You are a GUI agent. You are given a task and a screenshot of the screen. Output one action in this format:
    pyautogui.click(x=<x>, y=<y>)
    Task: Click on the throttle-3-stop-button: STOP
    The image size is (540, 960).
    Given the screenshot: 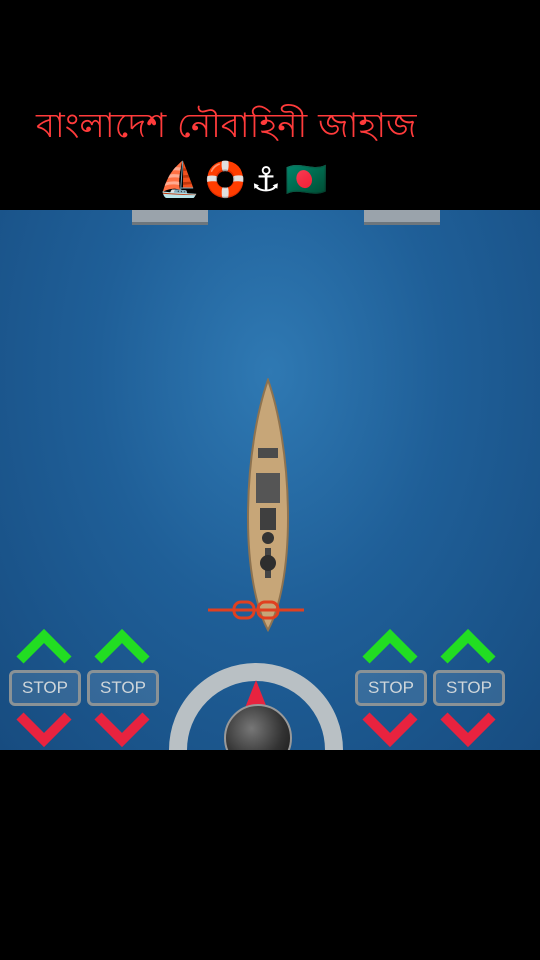 What is the action you would take?
    pyautogui.click(x=391, y=688)
    